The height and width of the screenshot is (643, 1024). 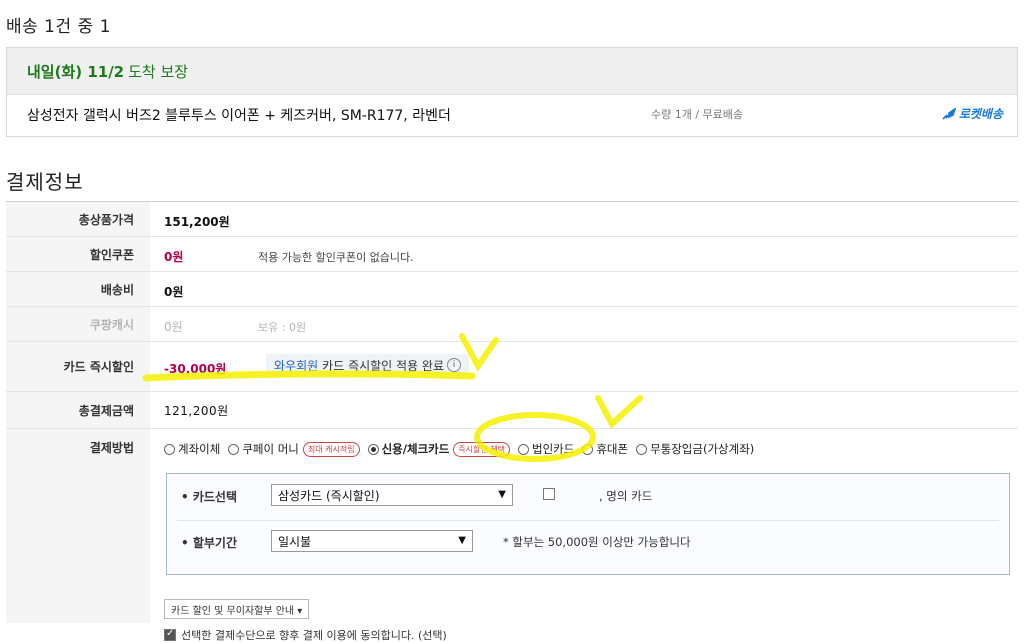 What do you see at coordinates (78, 526) in the screenshot?
I see `row-label: 결제방법` at bounding box center [78, 526].